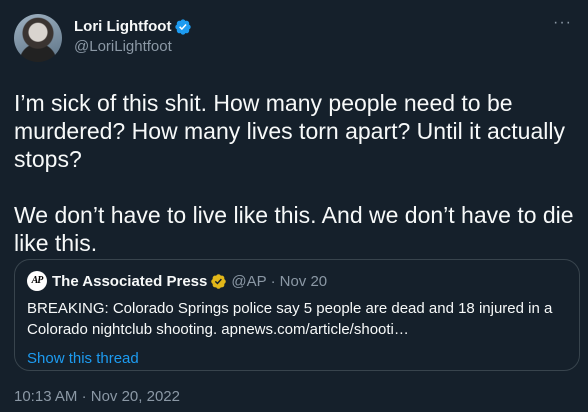  What do you see at coordinates (37, 281) in the screenshot?
I see `ap-logo: AP` at bounding box center [37, 281].